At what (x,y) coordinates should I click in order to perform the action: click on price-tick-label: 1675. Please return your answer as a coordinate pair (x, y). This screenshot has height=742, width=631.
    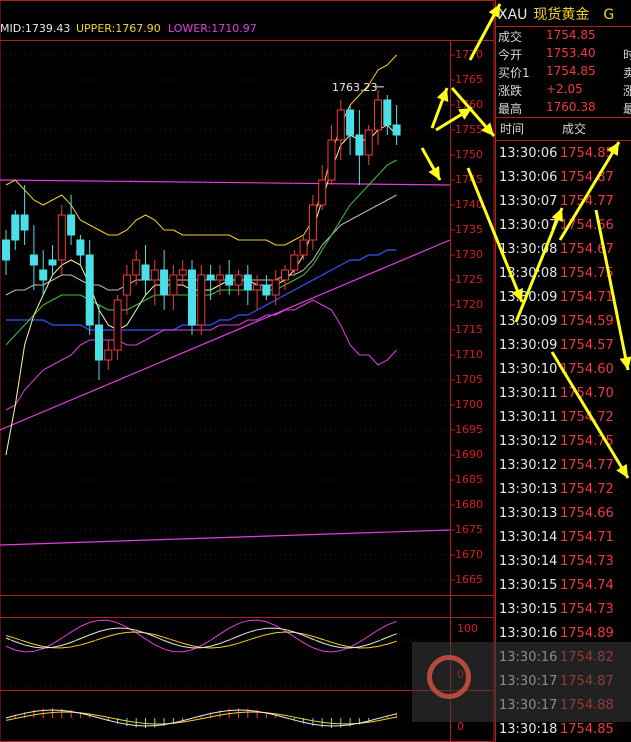
    Looking at the image, I should click on (469, 529).